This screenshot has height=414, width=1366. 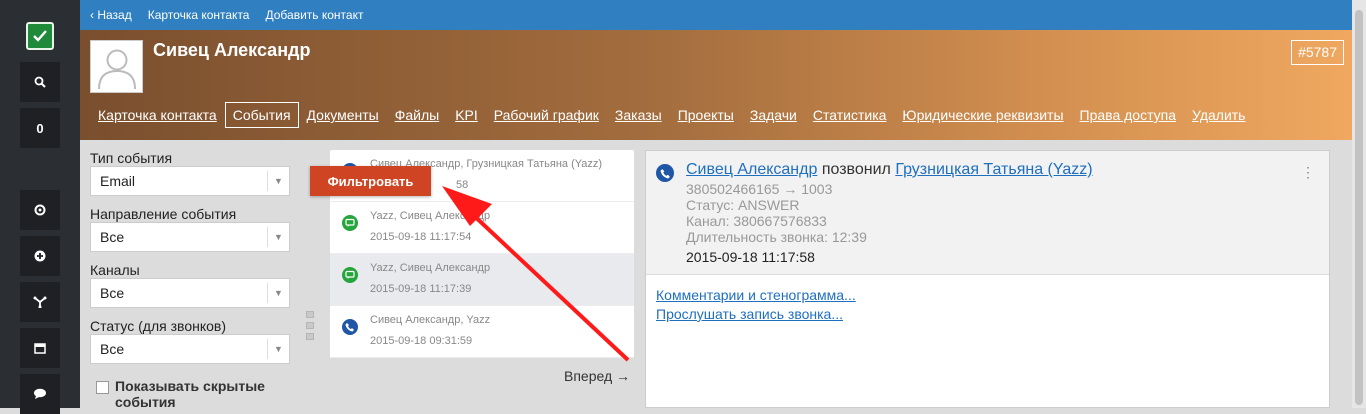 I want to click on notification-counter: 0, so click(x=40, y=128).